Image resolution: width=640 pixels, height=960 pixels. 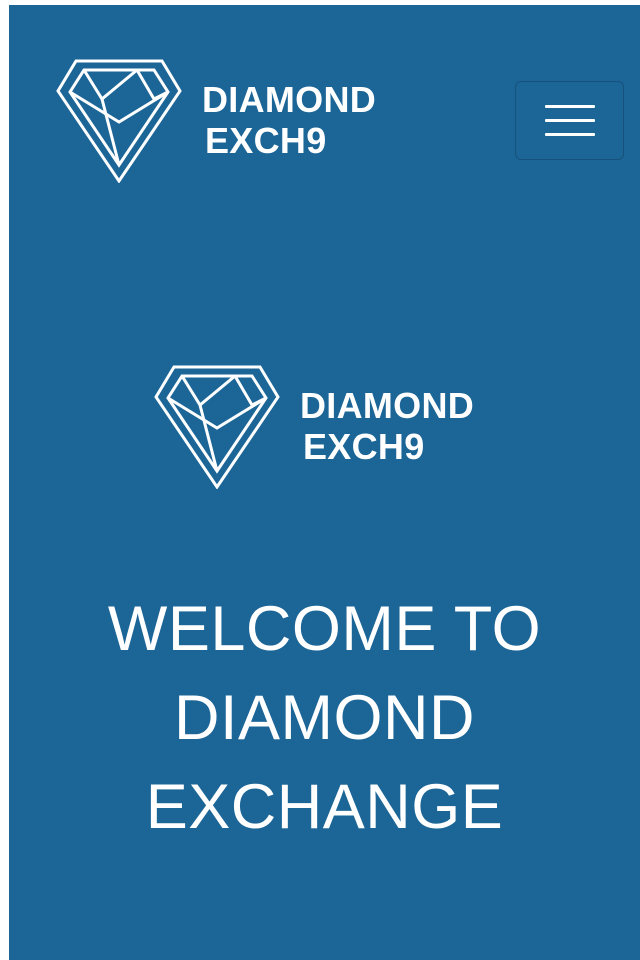 What do you see at coordinates (289, 99) in the screenshot?
I see `header-logo-line1: DIAMOND` at bounding box center [289, 99].